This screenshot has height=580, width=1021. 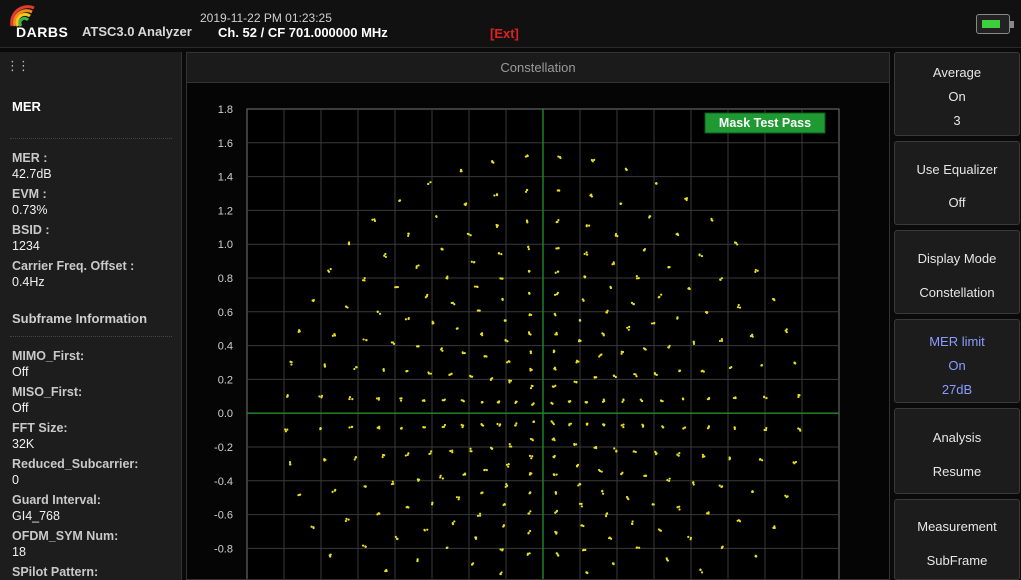 I want to click on analysis-button: Analysis Resume, so click(x=957, y=451).